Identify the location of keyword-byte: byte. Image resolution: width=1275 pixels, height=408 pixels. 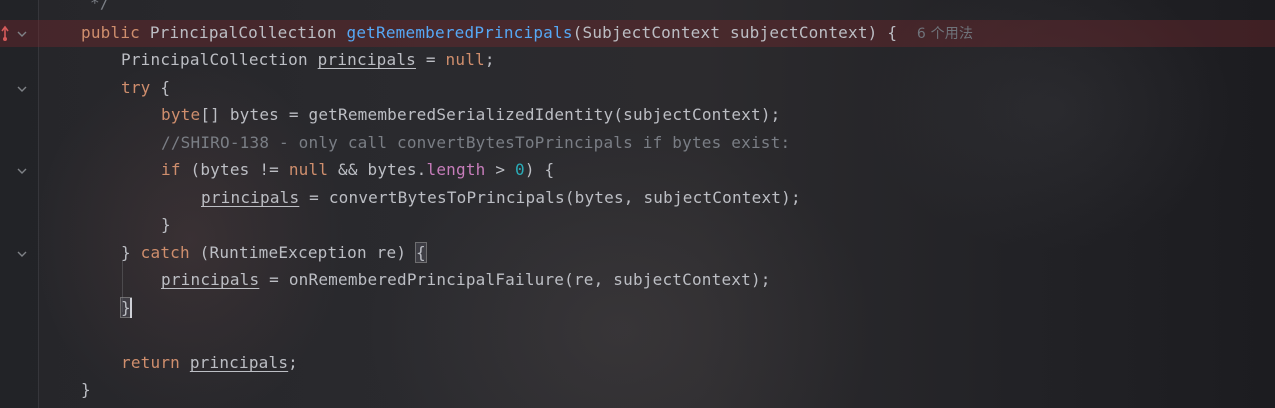
(181, 114).